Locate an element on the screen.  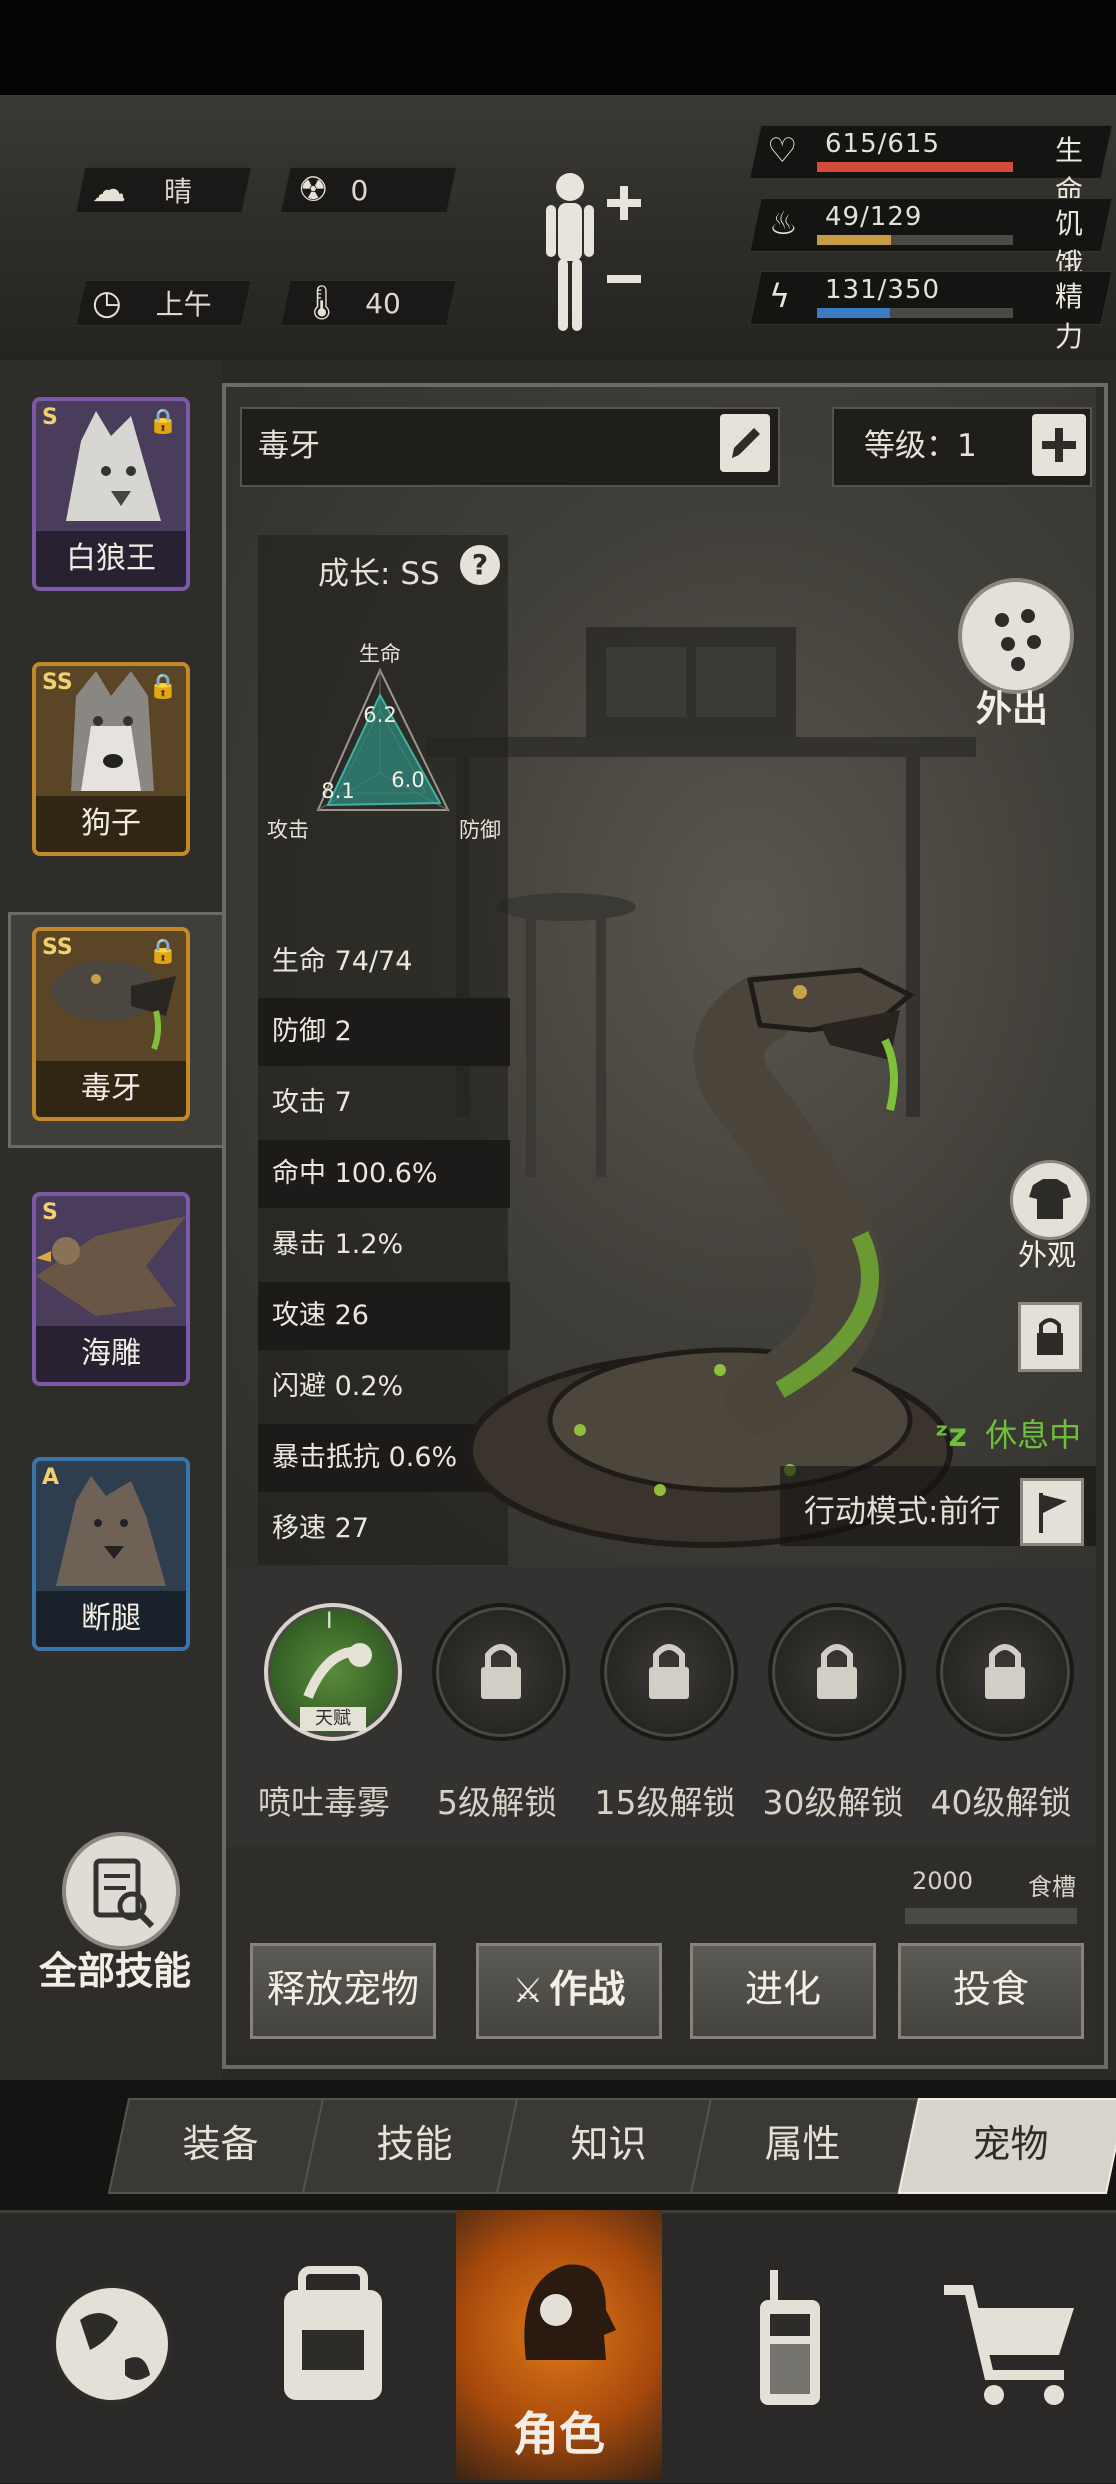
plus-icon is located at coordinates (1059, 445).